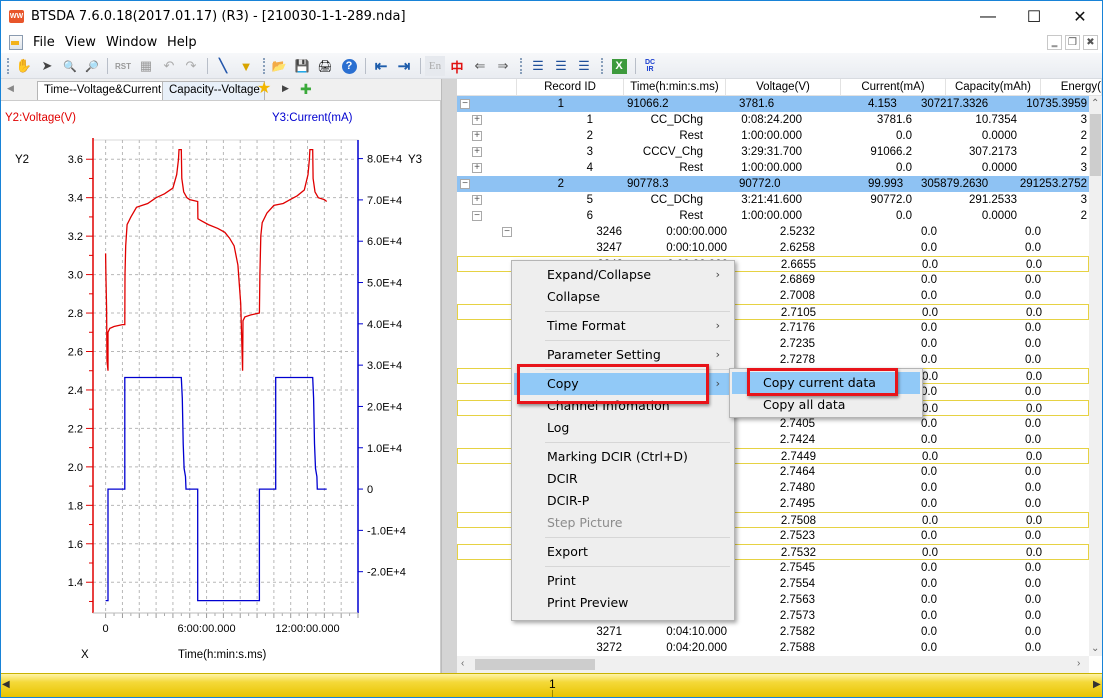  I want to click on context-menu-item-print-preview: Print Preview, so click(623, 603).